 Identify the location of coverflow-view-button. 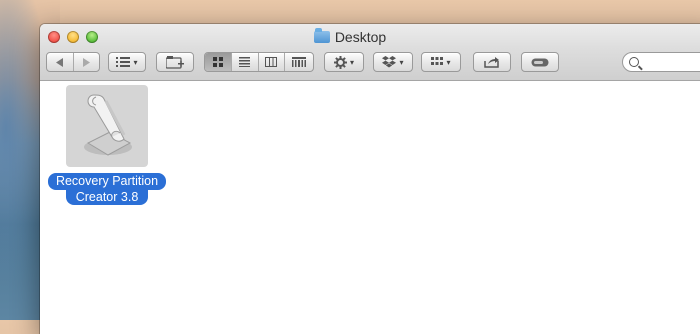
(299, 62).